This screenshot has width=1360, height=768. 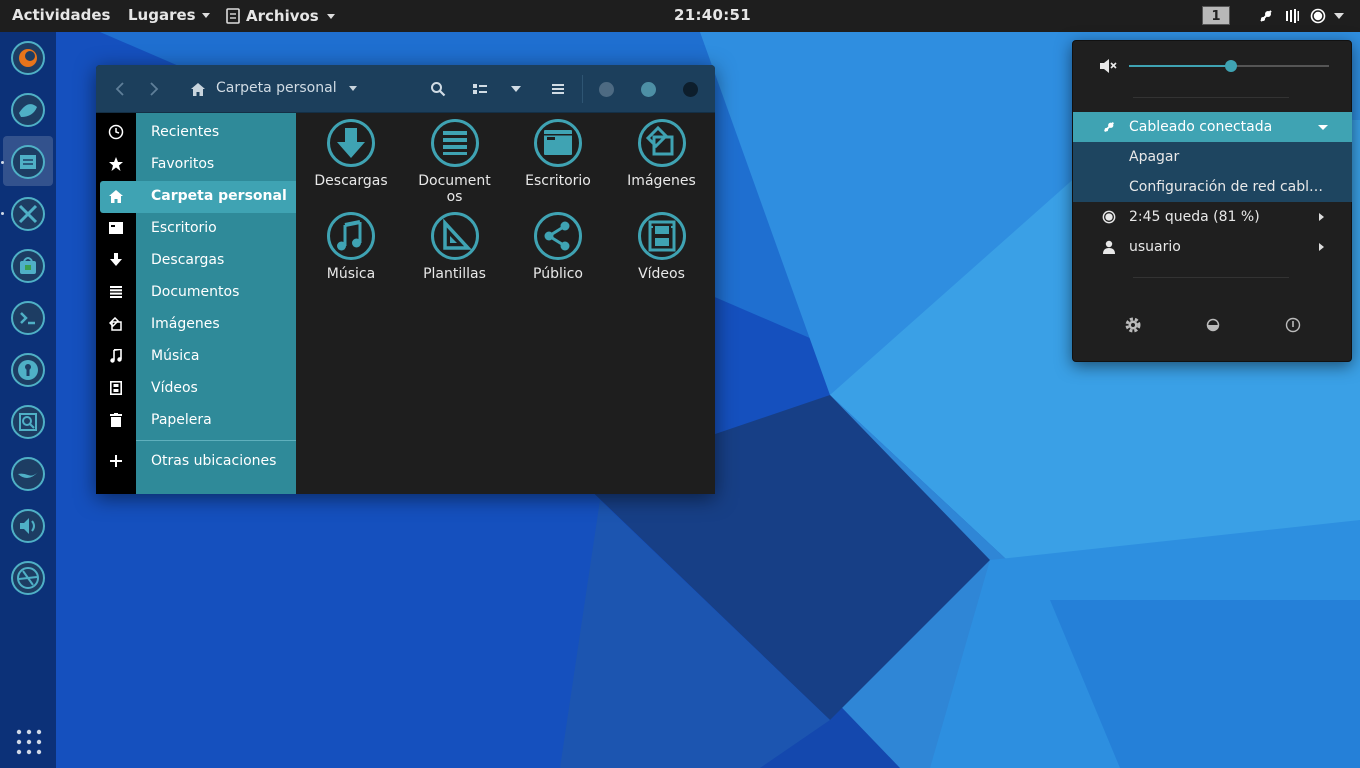 I want to click on workspace-indicator: 1, so click(x=1216, y=15).